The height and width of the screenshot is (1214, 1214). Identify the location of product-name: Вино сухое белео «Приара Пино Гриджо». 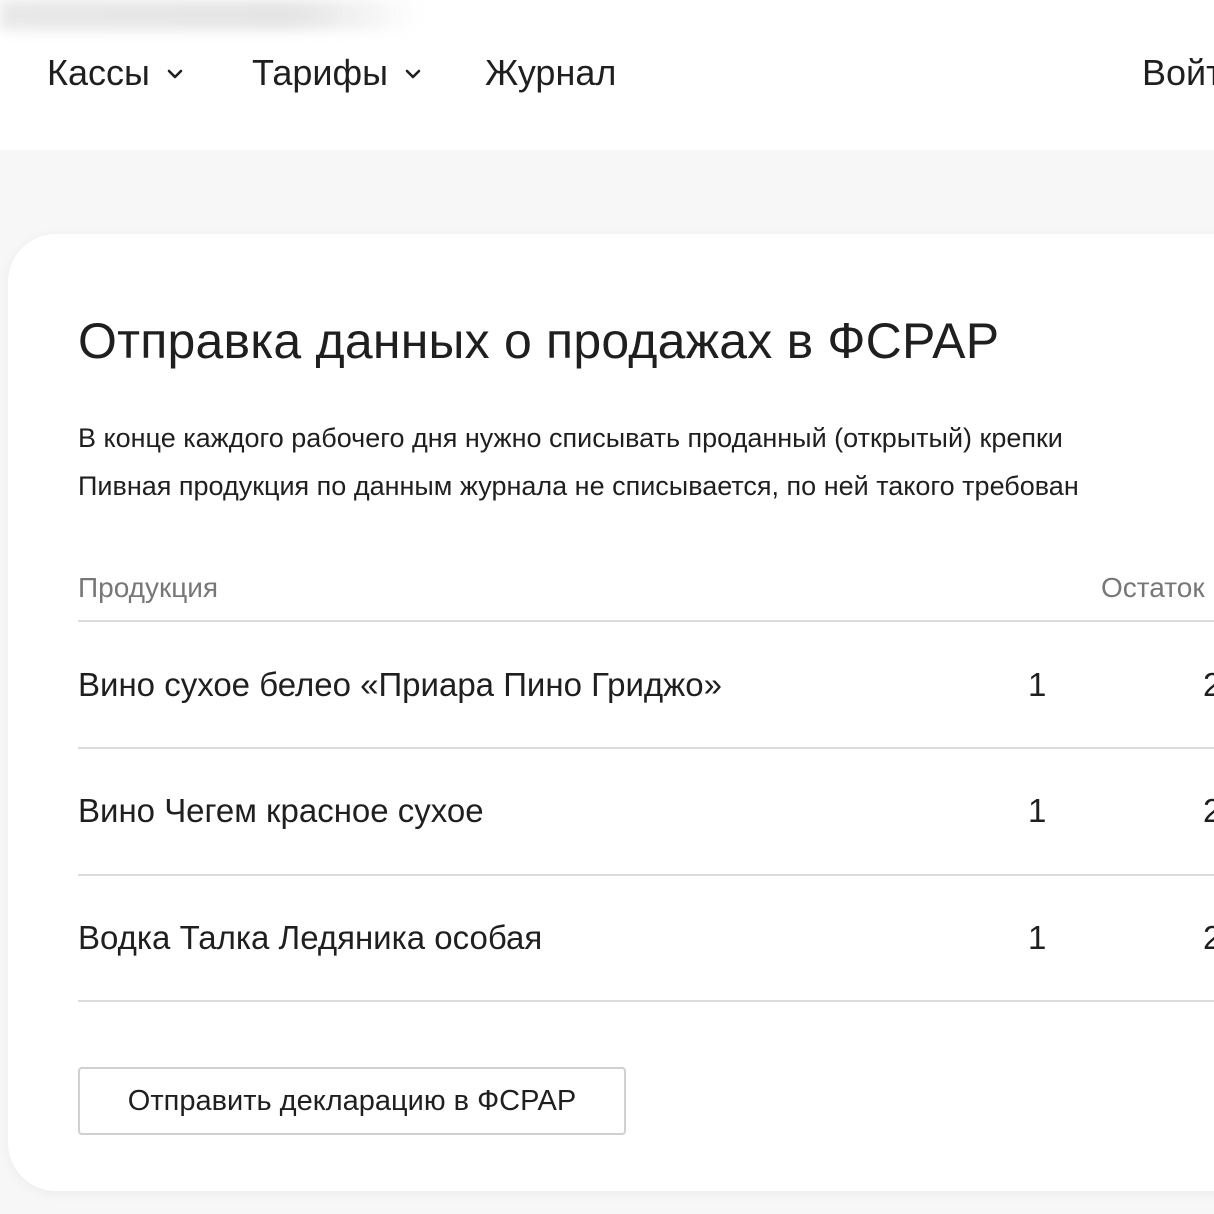
(400, 684).